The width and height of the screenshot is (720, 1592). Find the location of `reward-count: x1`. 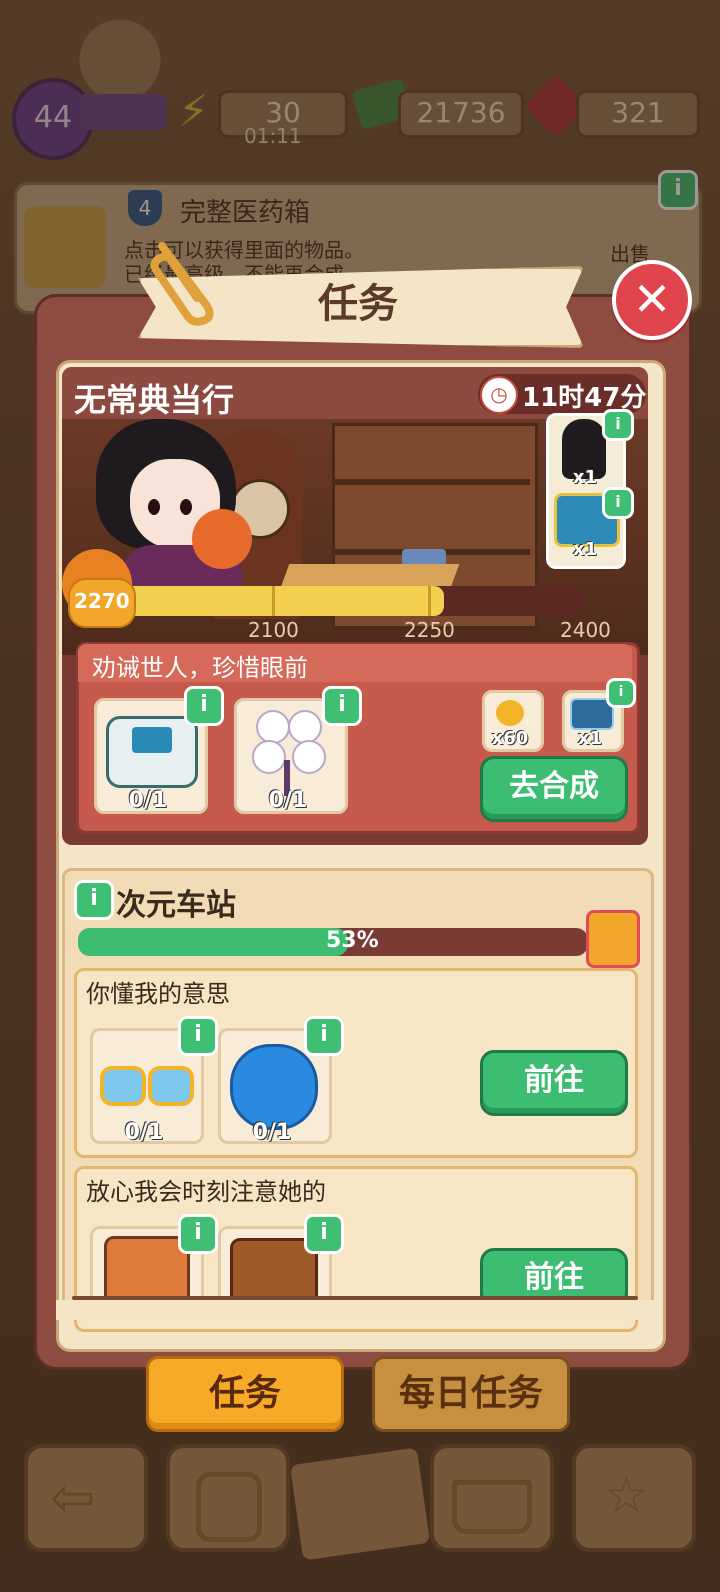

reward-count: x1 is located at coordinates (590, 738).